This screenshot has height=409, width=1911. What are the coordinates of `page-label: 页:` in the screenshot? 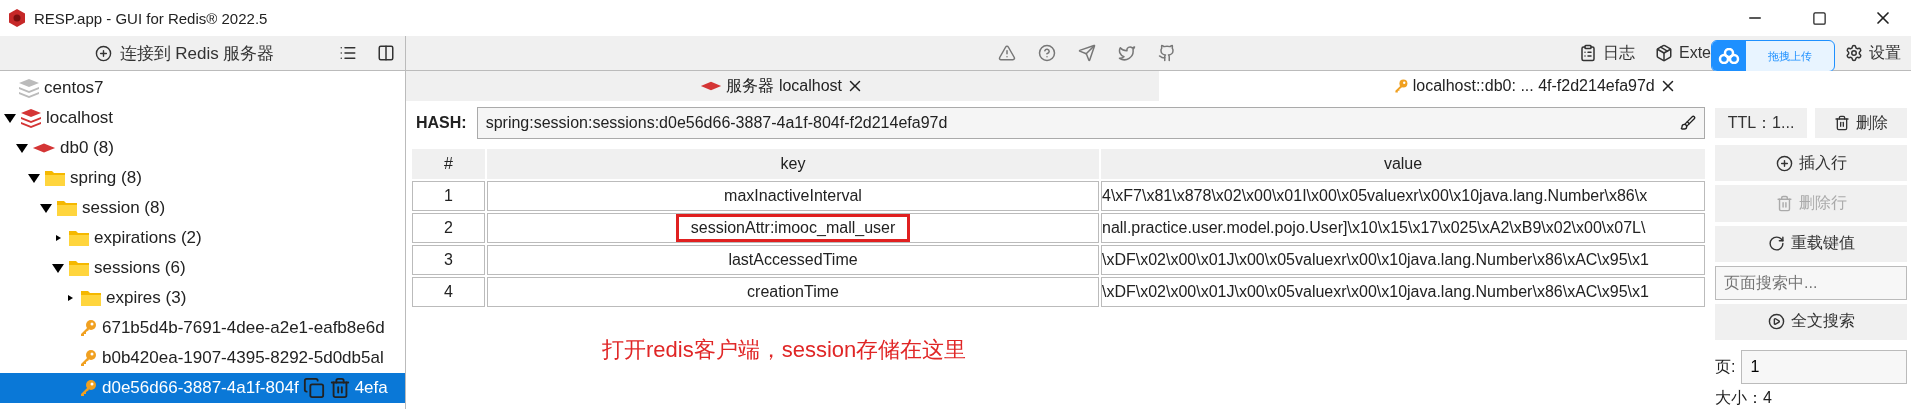 It's located at (1725, 366).